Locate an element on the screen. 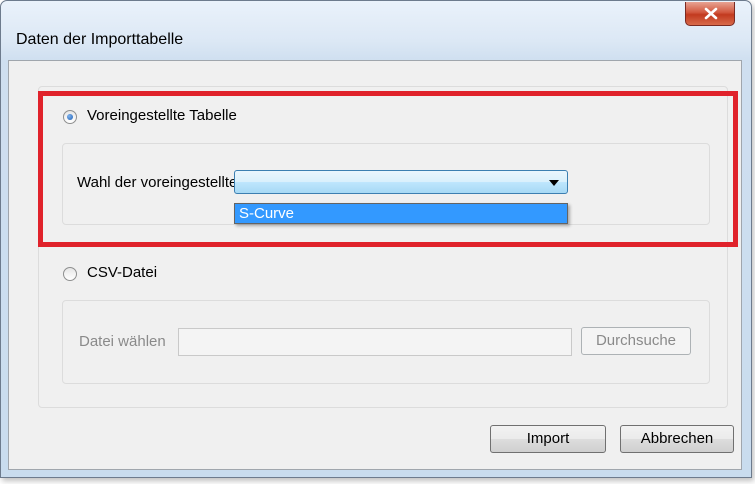  browse-button: Durchsuche is located at coordinates (636, 341).